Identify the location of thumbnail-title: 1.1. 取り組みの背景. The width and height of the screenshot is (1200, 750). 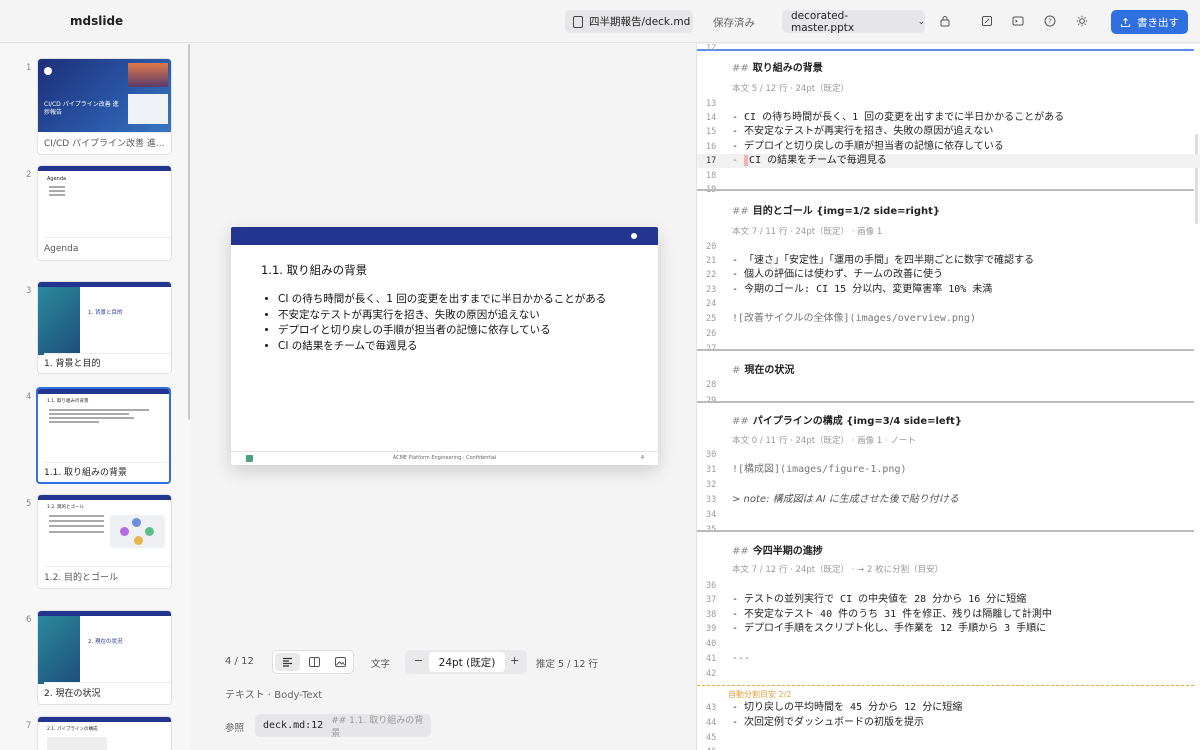
(68, 401).